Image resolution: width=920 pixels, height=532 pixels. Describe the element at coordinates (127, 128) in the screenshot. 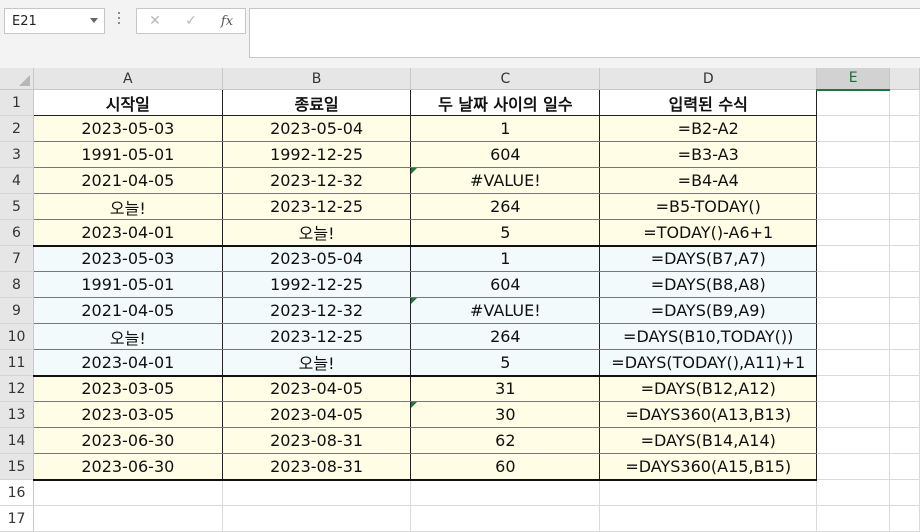

I see `data-cell: 2023-05-03` at that location.